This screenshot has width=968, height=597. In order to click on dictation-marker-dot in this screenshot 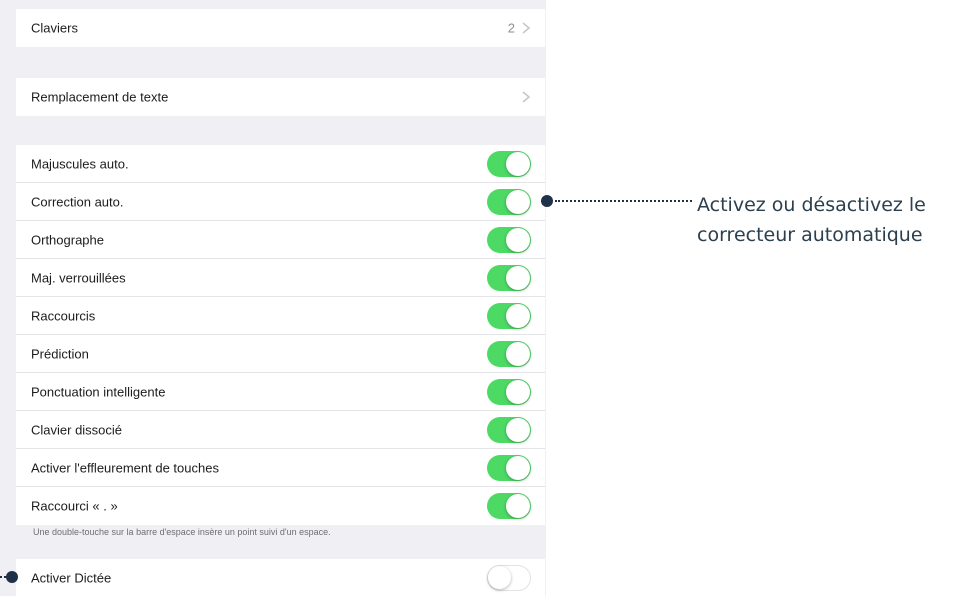, I will do `click(12, 577)`.